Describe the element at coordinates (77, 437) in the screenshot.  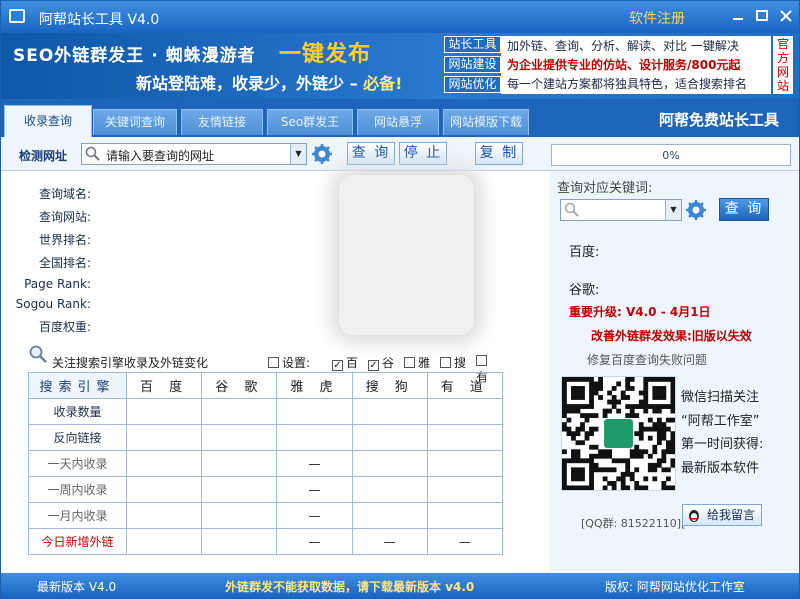
I see `row-label: 反向链接` at that location.